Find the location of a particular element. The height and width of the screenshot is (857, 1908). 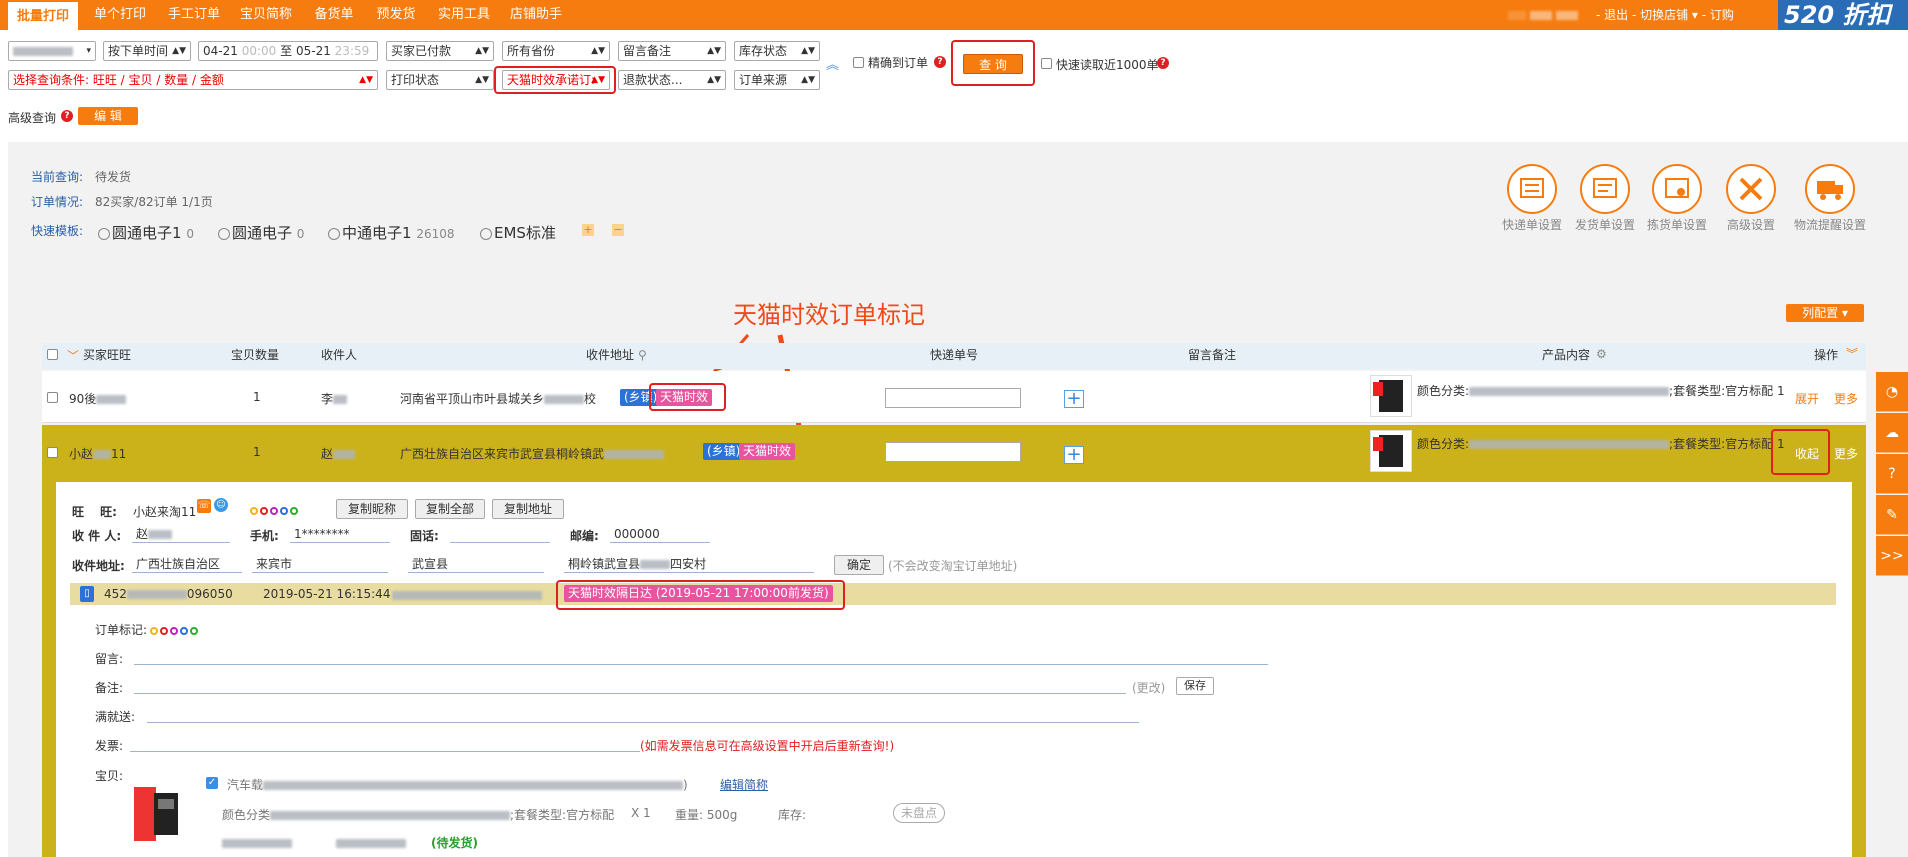

copy-all-button: 复制全部 is located at coordinates (450, 509).